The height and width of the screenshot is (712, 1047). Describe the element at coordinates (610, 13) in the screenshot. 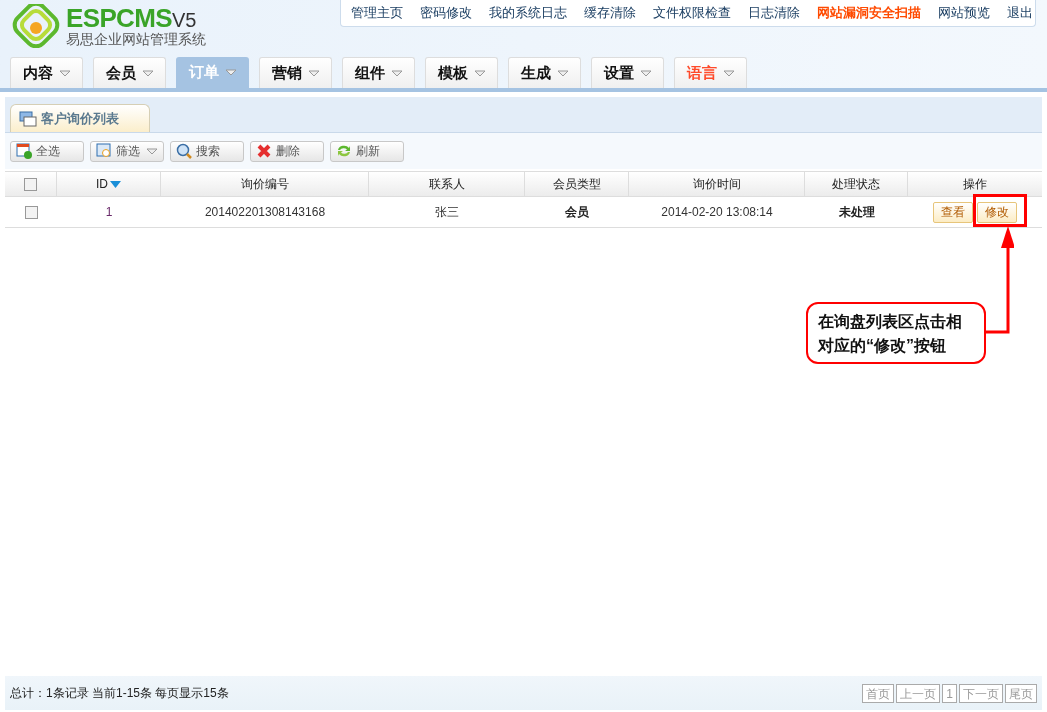

I see `top-menu-link: 缓存清除` at that location.